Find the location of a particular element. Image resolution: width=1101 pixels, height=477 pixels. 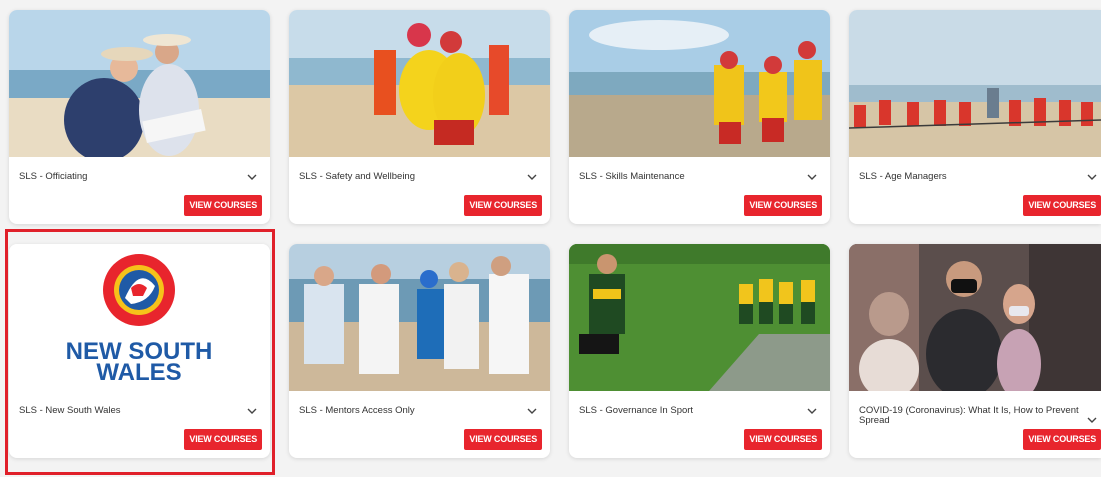

course-title: SLS - Governance In Sport is located at coordinates (636, 410).